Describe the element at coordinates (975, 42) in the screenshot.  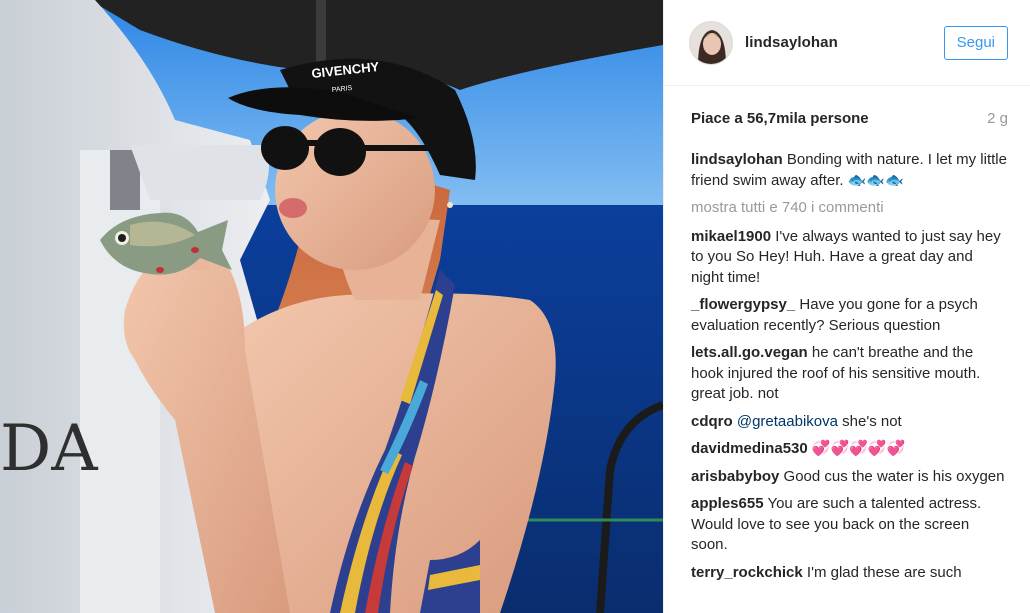
I see `follow-button: Segui` at that location.